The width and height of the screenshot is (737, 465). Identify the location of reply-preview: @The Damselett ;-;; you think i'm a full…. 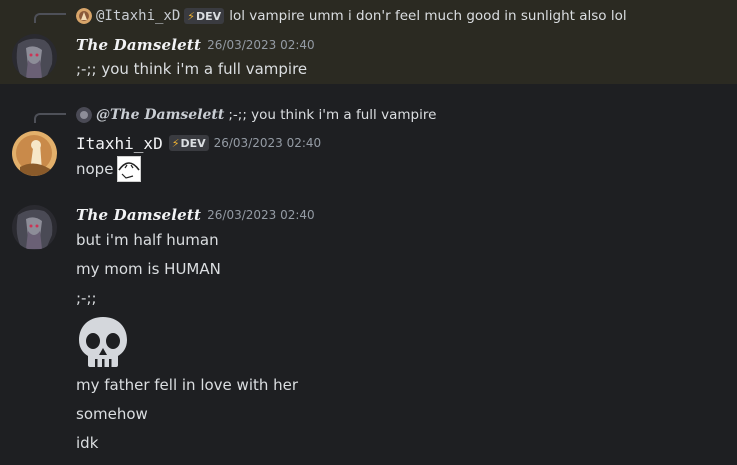
(256, 115).